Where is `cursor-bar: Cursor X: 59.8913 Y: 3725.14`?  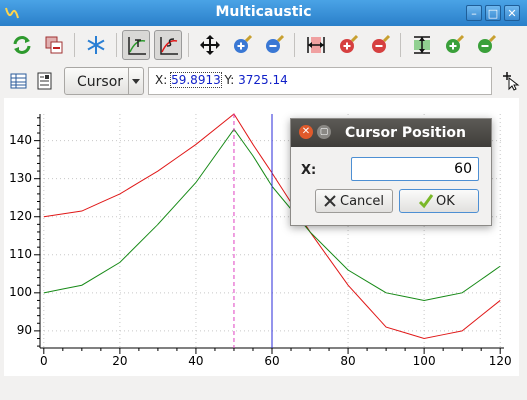
cursor-bar: Cursor X: 59.8913 Y: 3725.14 is located at coordinates (263, 81).